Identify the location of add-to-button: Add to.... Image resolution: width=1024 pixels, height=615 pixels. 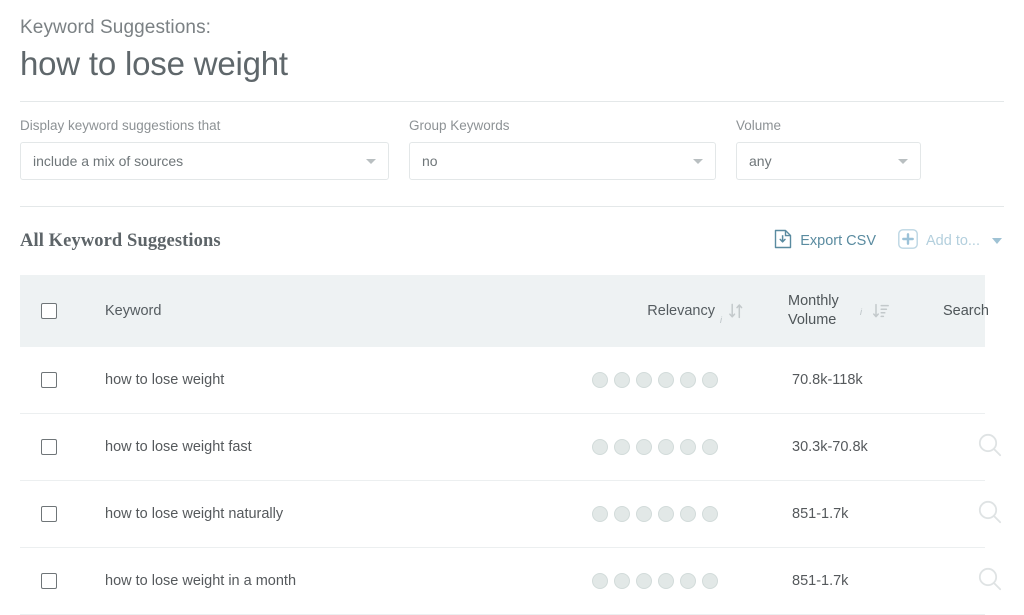
(950, 241).